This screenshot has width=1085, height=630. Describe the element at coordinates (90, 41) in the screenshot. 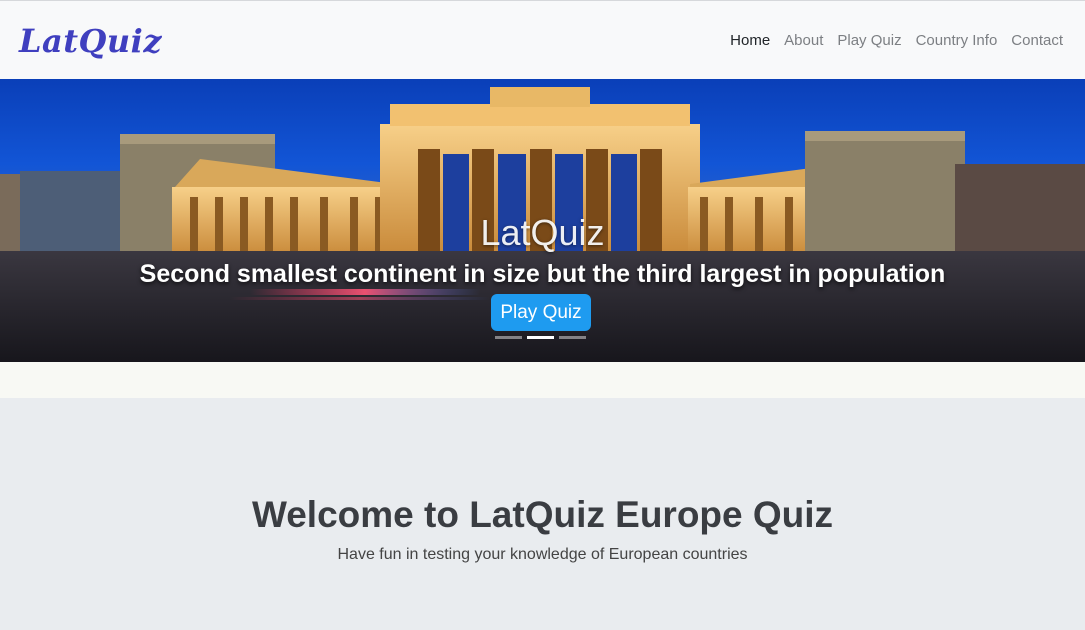

I see `brand-logo: LatQuiz` at that location.